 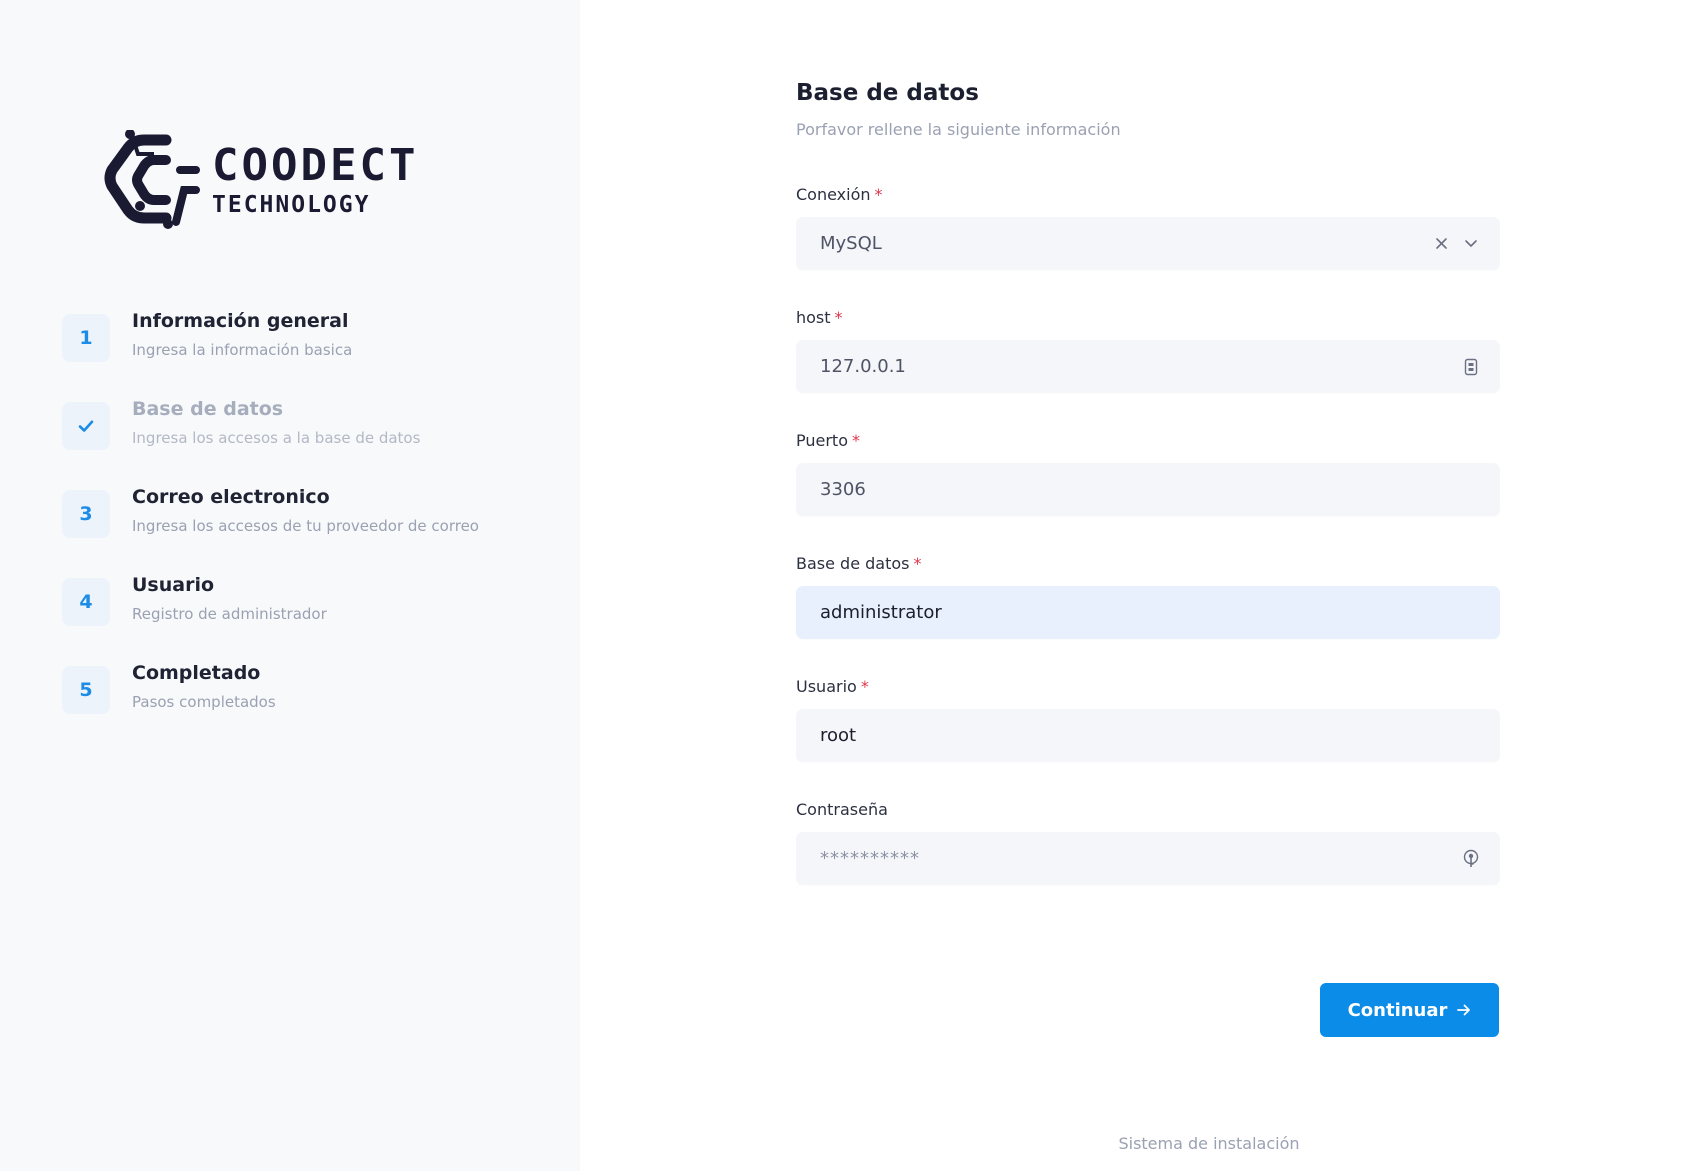 I want to click on check-icon, so click(x=86, y=426).